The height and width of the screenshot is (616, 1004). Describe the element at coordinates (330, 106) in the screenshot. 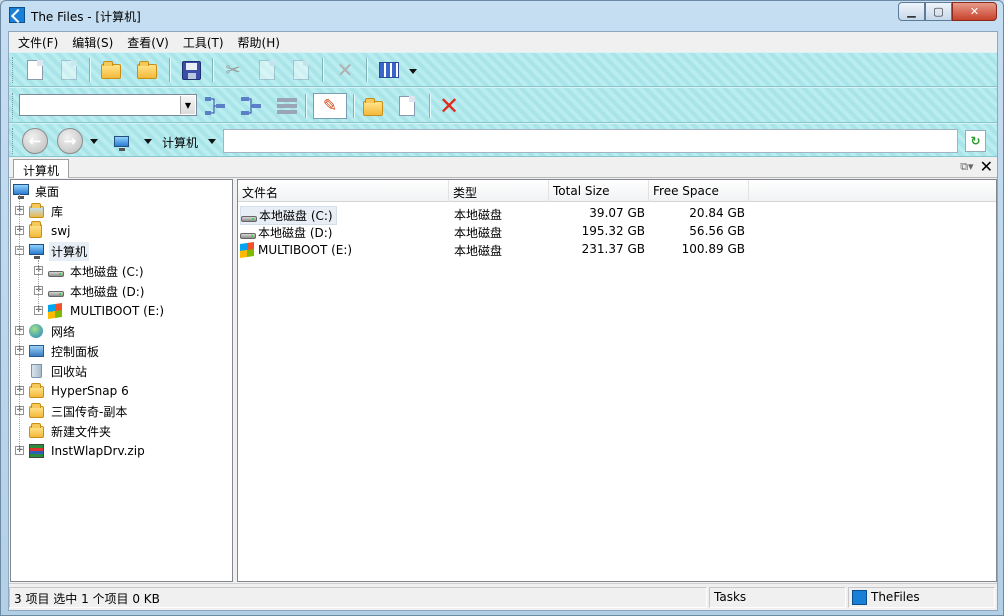

I see `rename-button: ✎` at that location.